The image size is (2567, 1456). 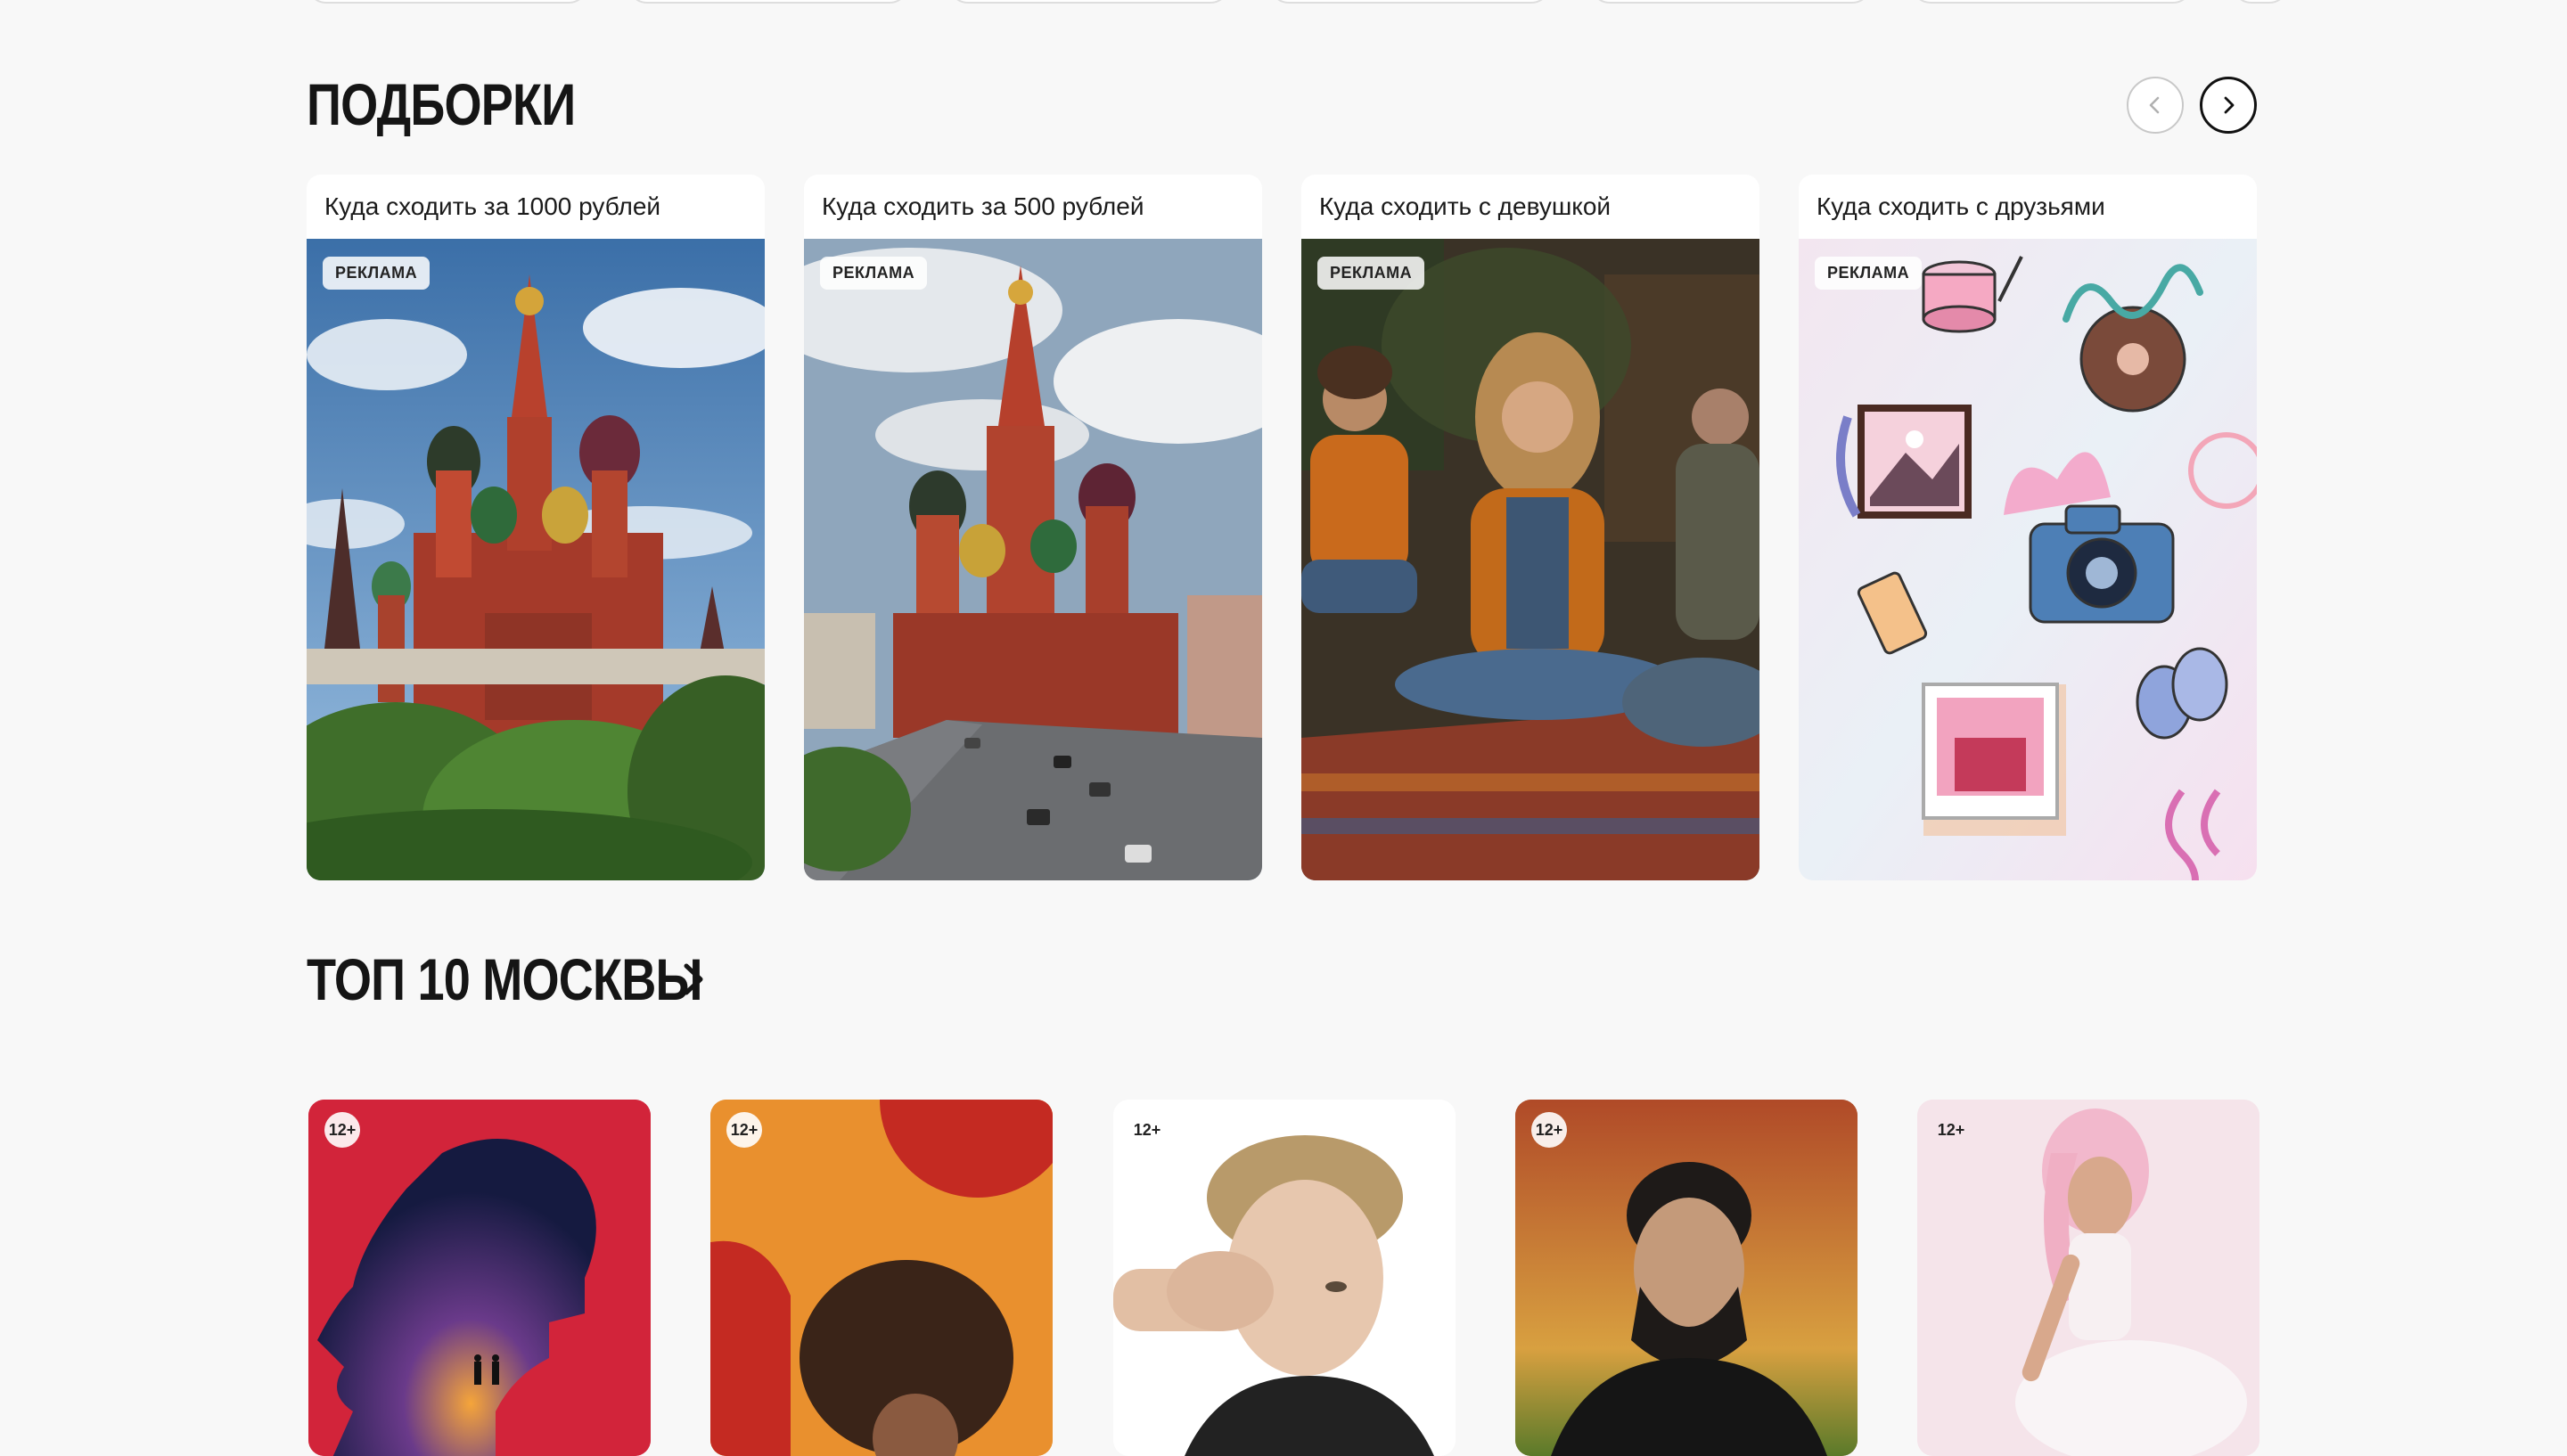 What do you see at coordinates (536, 207) in the screenshot?
I see `collection-card-title: Куда сходить за 1000 рублей` at bounding box center [536, 207].